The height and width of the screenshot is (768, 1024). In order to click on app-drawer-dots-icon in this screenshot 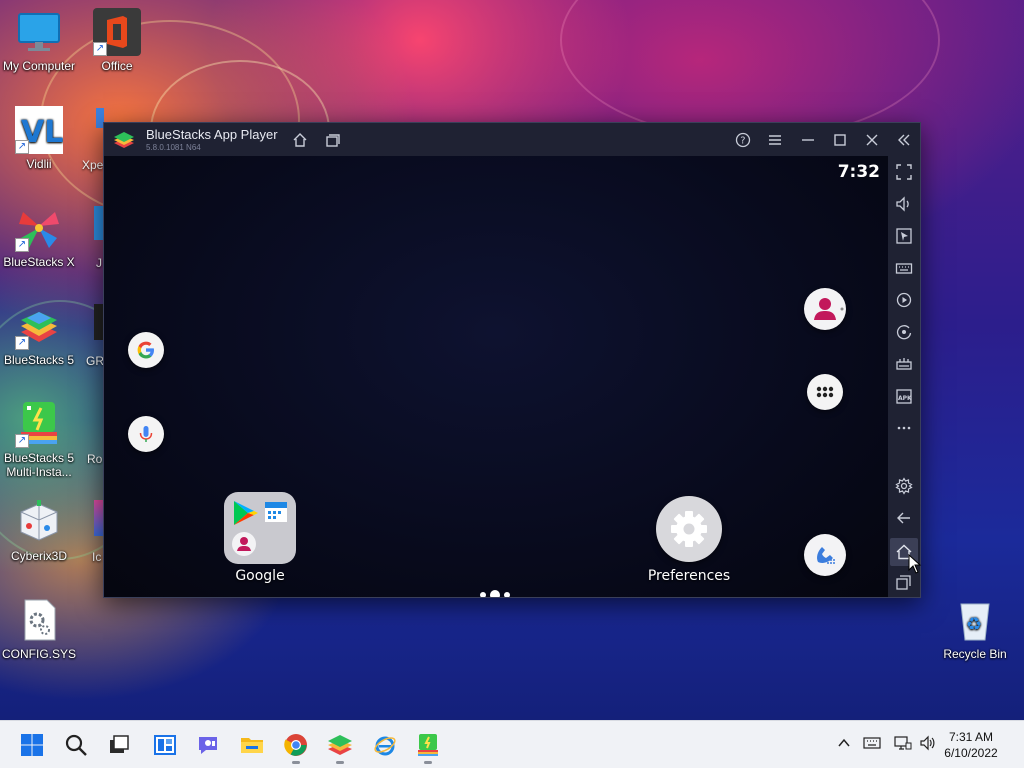, I will do `click(825, 392)`.